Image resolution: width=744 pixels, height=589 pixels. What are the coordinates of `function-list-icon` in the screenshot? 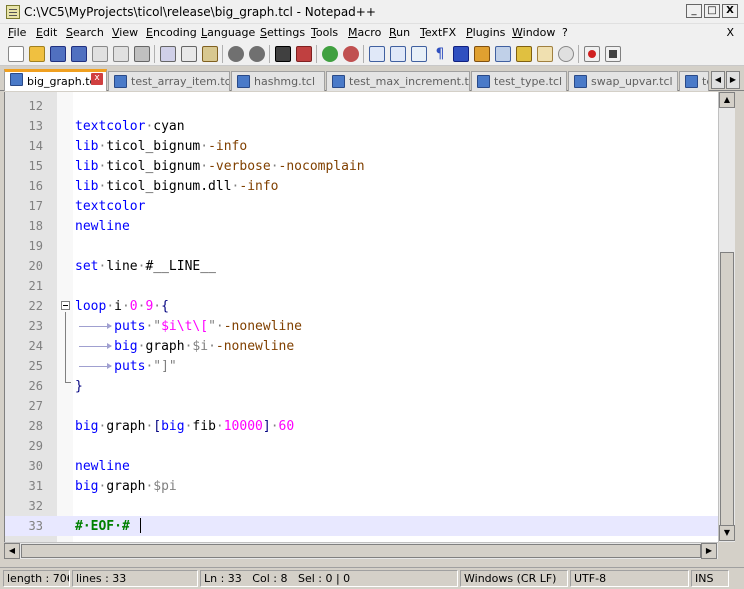 It's located at (524, 54).